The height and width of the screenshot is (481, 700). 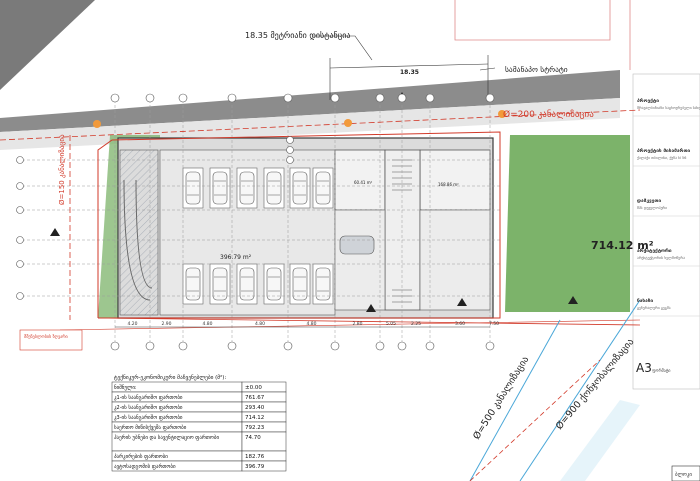 What do you see at coordinates (487, 69) in the screenshot?
I see `leader-street` at bounding box center [487, 69].